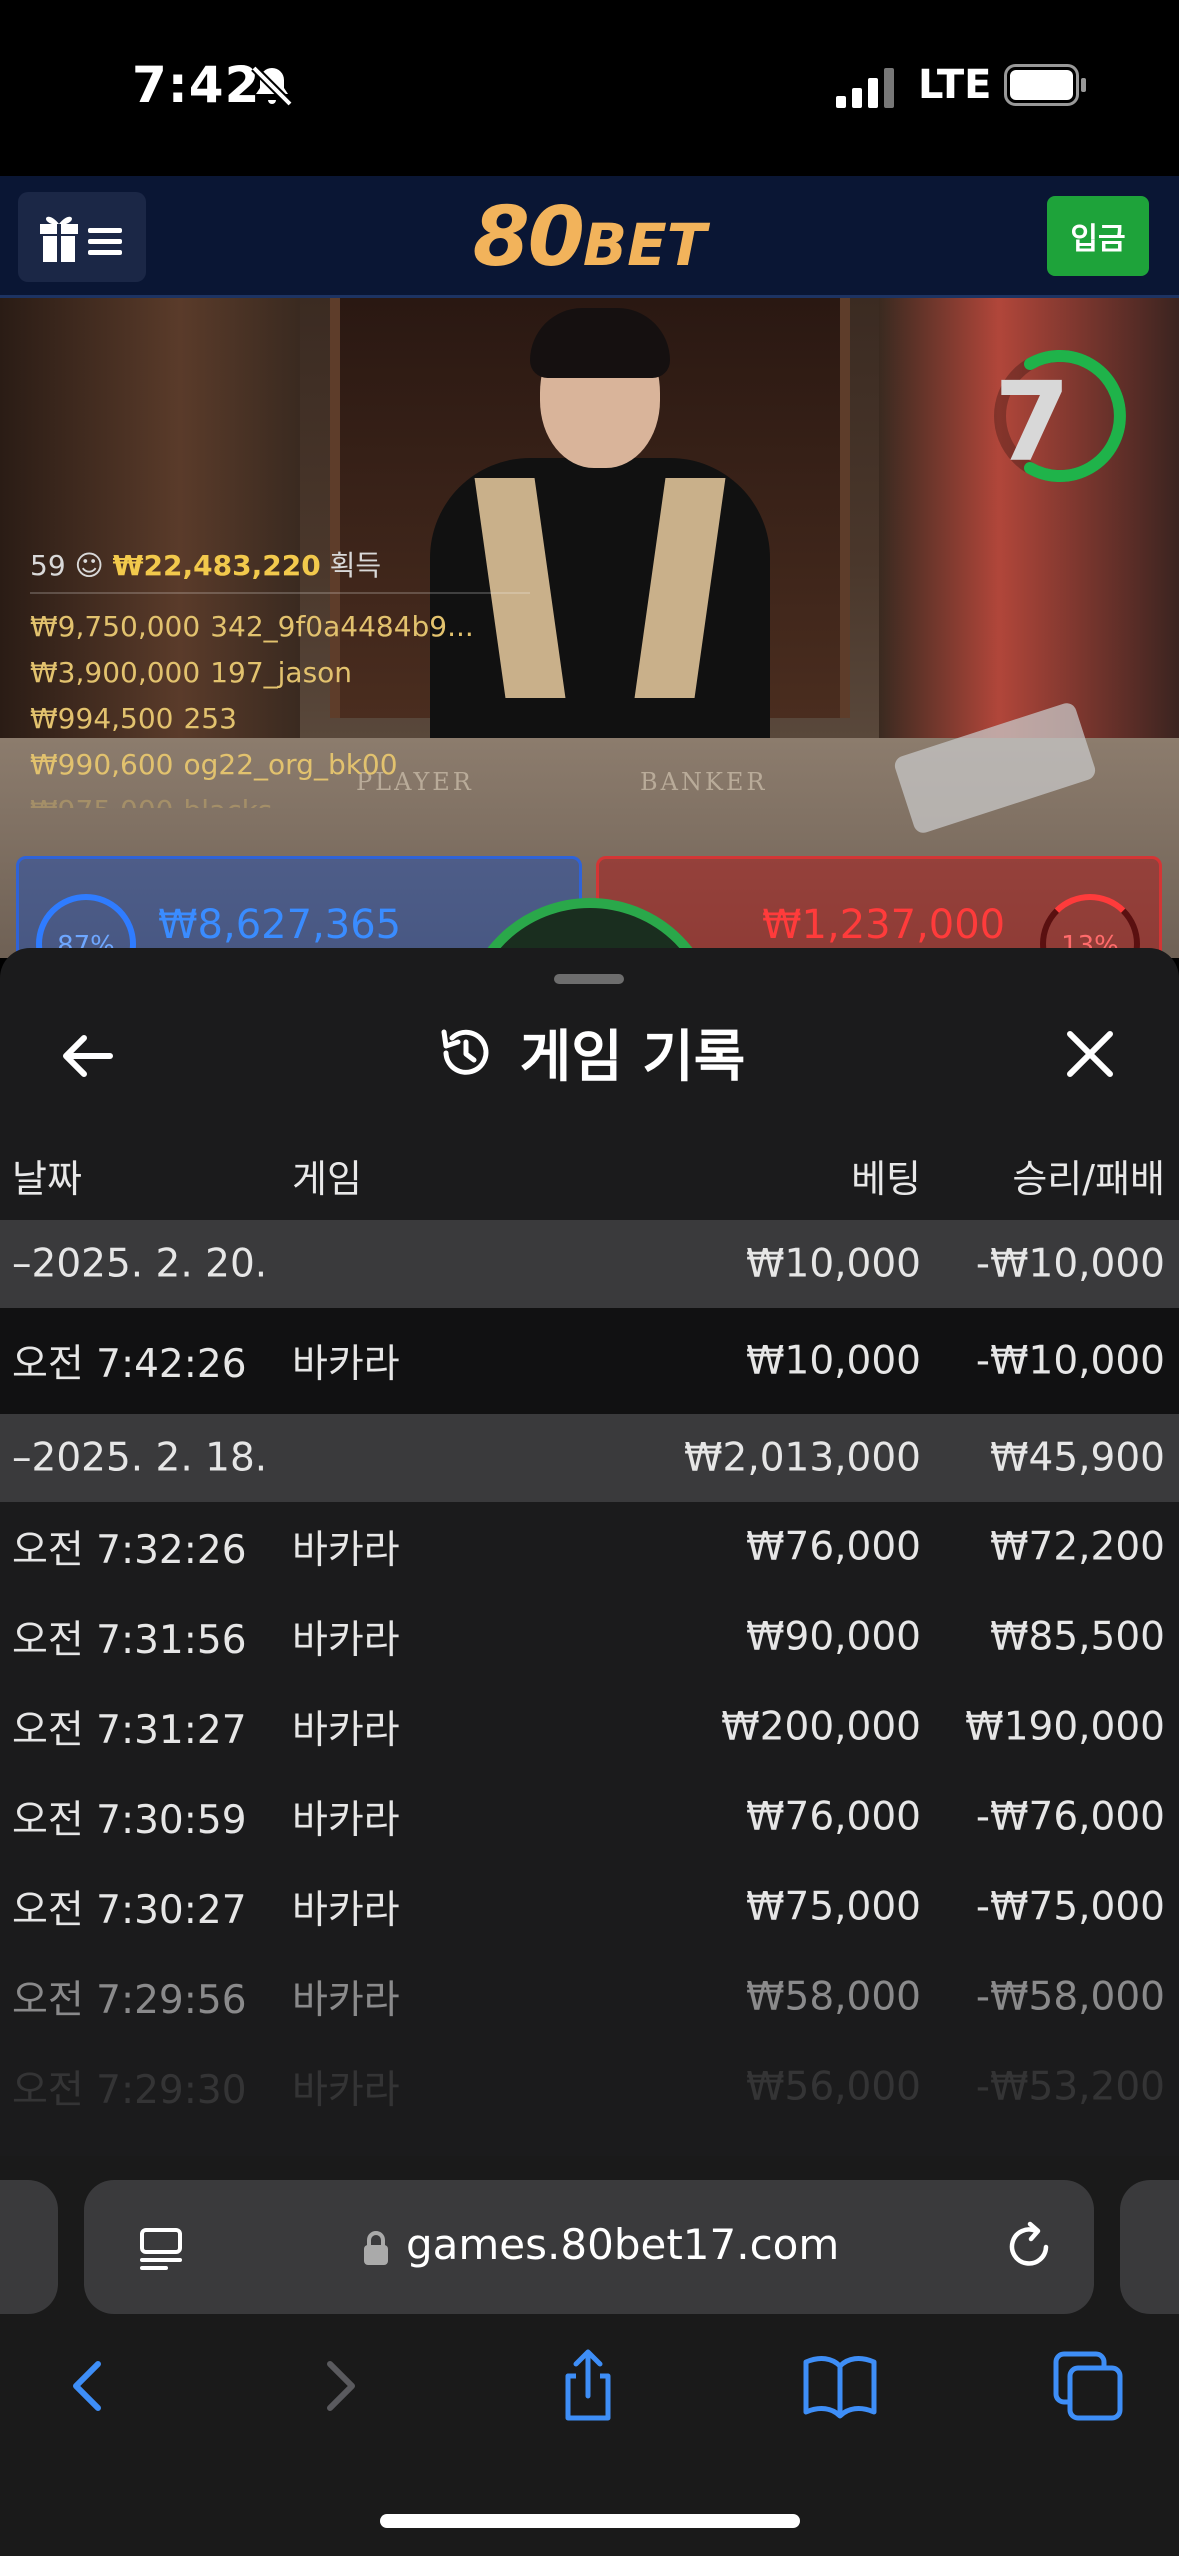  What do you see at coordinates (833, 1997) in the screenshot?
I see `row-bet: ₩58,000` at bounding box center [833, 1997].